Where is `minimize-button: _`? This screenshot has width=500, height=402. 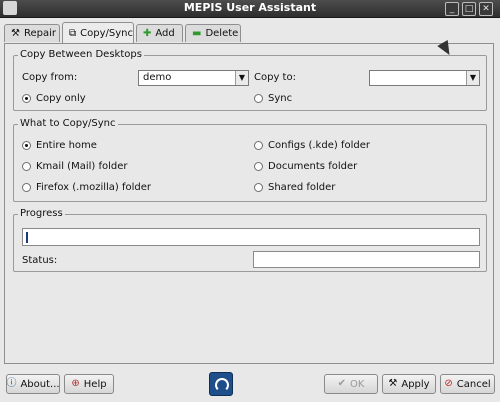
minimize-button: _ is located at coordinates (452, 9).